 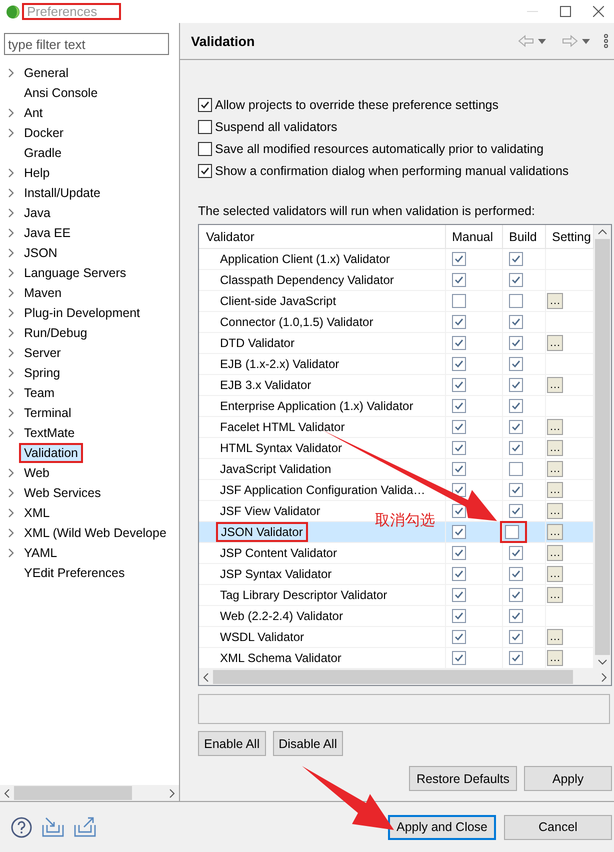 I want to click on table-row: Classpath Dependency Validator, so click(x=396, y=280).